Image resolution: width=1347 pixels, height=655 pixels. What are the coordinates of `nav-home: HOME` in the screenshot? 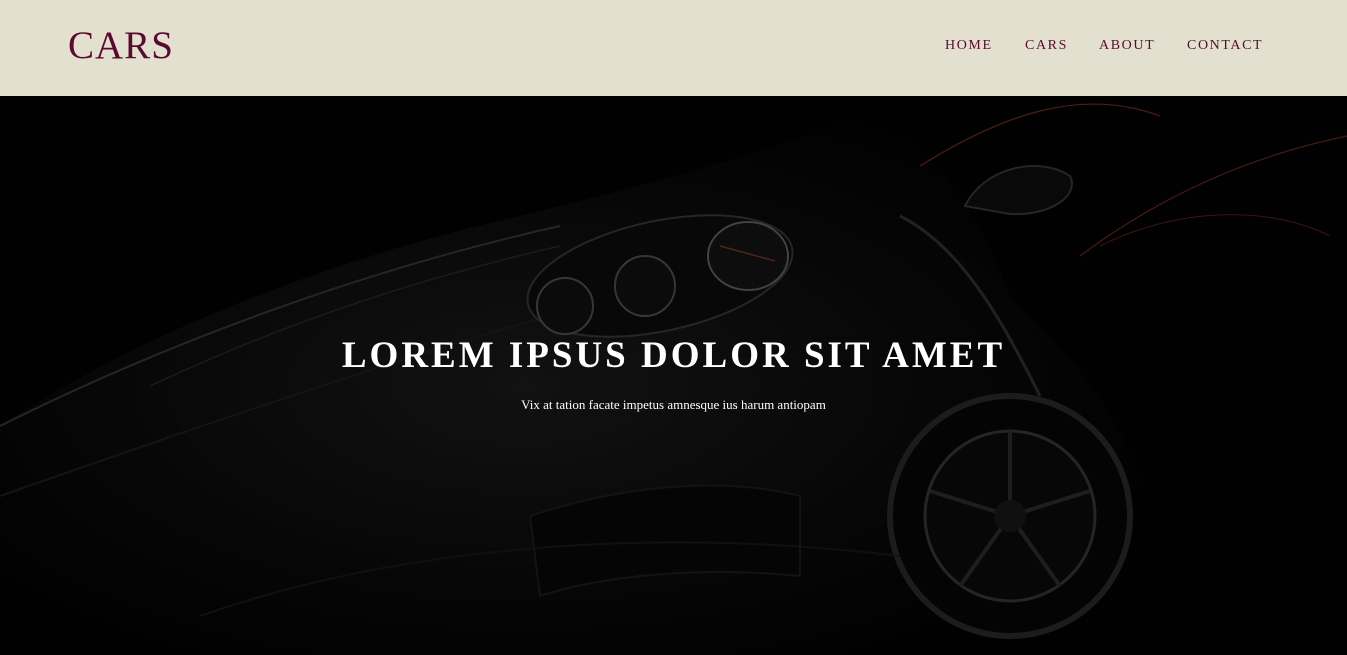 It's located at (969, 46).